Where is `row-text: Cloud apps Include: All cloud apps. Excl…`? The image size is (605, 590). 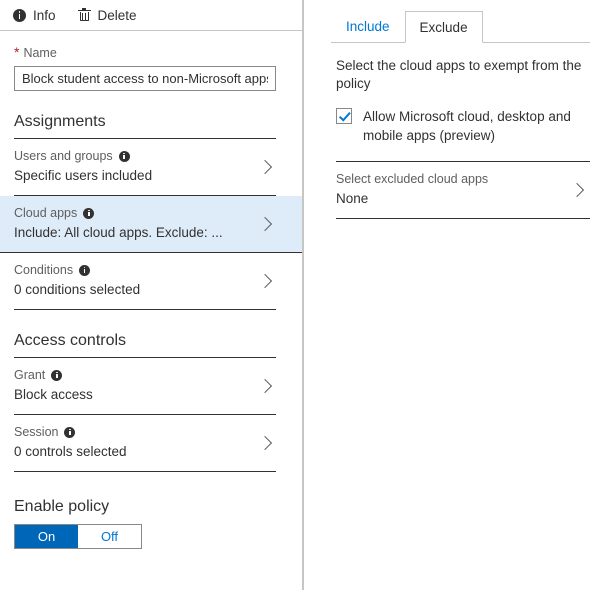 row-text: Cloud apps Include: All cloud apps. Excl… is located at coordinates (118, 224).